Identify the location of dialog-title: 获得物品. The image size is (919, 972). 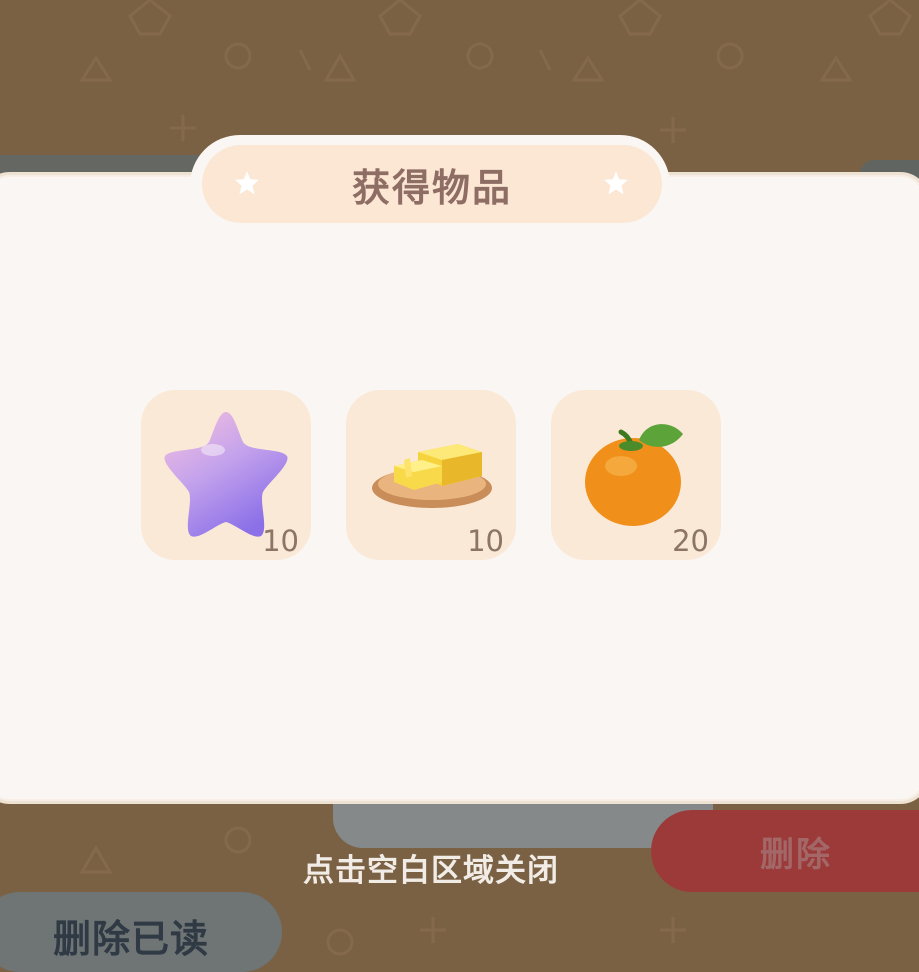
(431, 187).